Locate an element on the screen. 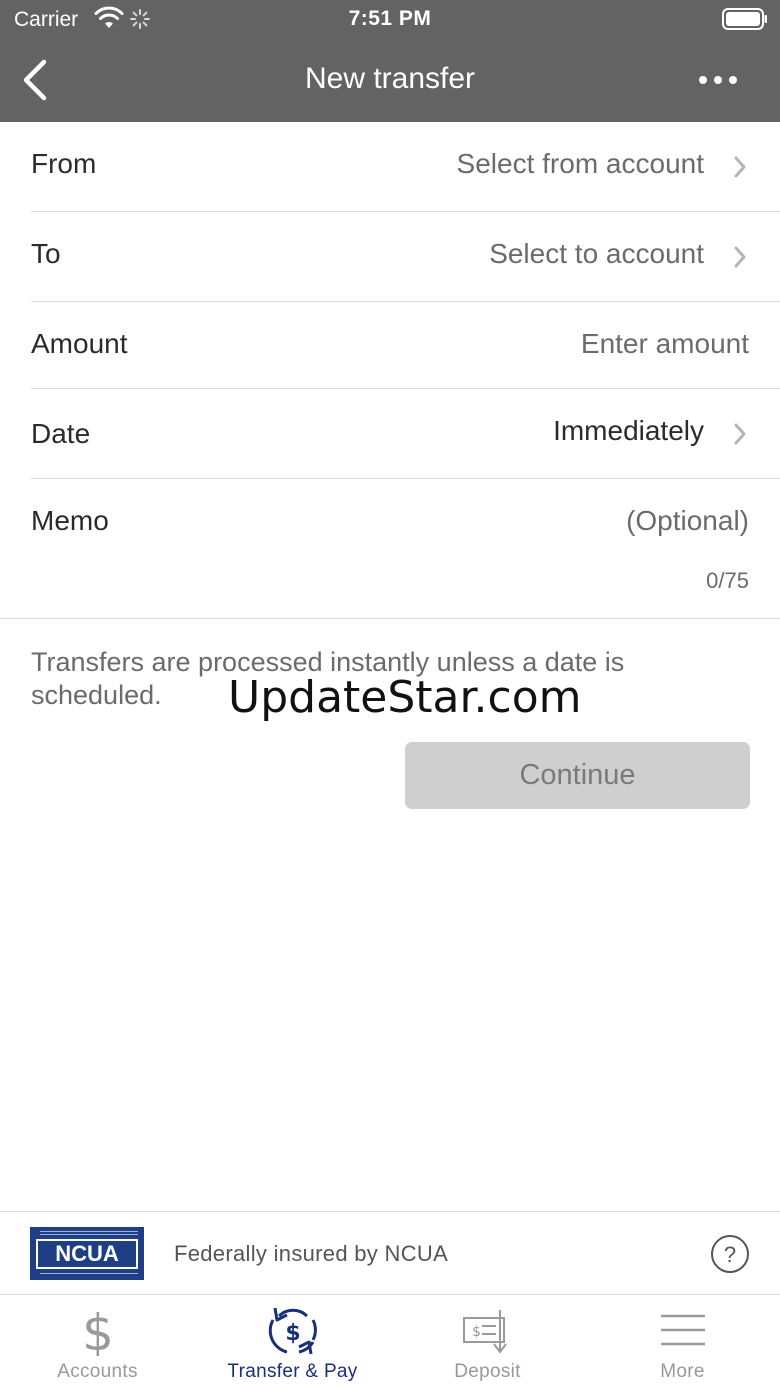 The height and width of the screenshot is (1387, 780). amount-row: Amount Enter amount is located at coordinates (405, 345).